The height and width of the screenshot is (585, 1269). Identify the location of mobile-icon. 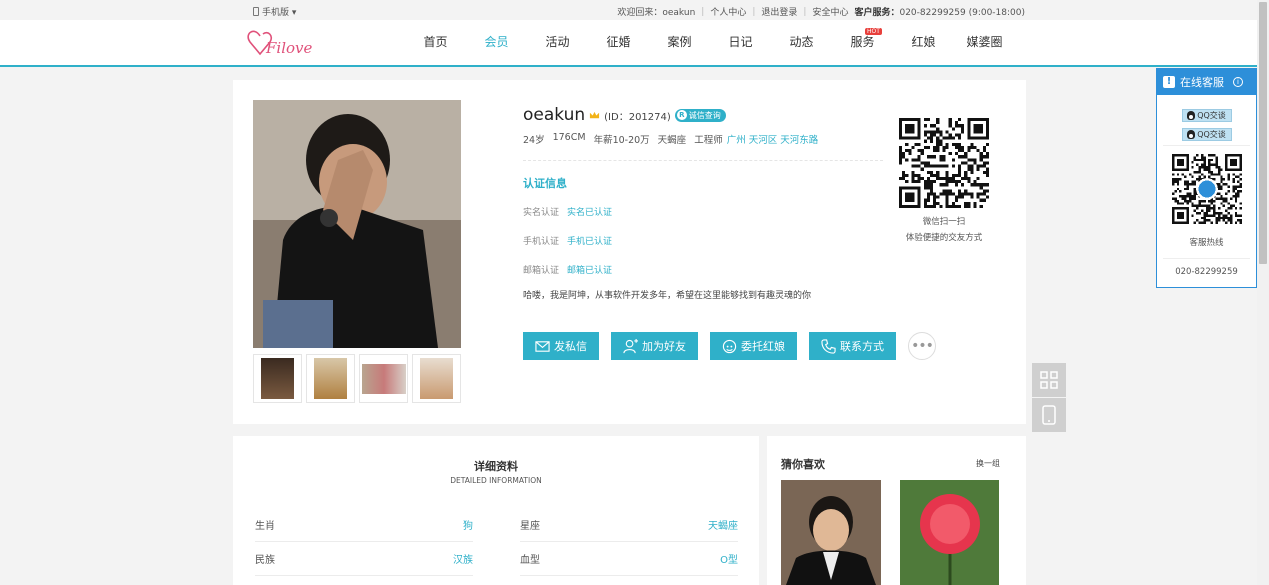
(1049, 415).